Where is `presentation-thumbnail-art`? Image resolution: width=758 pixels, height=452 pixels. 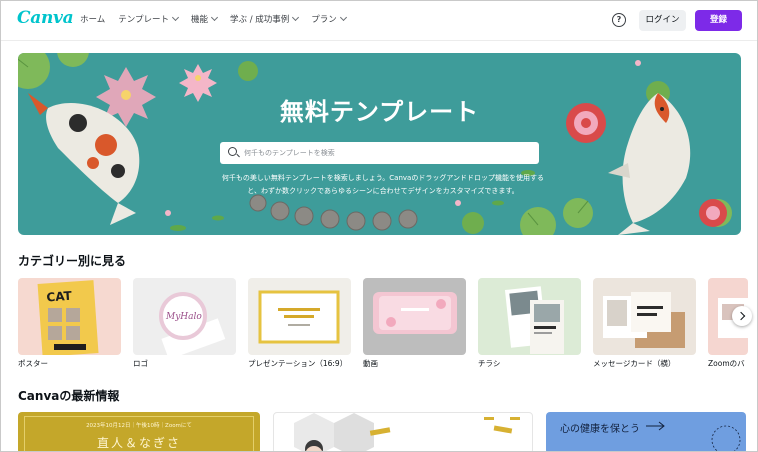
presentation-thumbnail-art is located at coordinates (299, 317).